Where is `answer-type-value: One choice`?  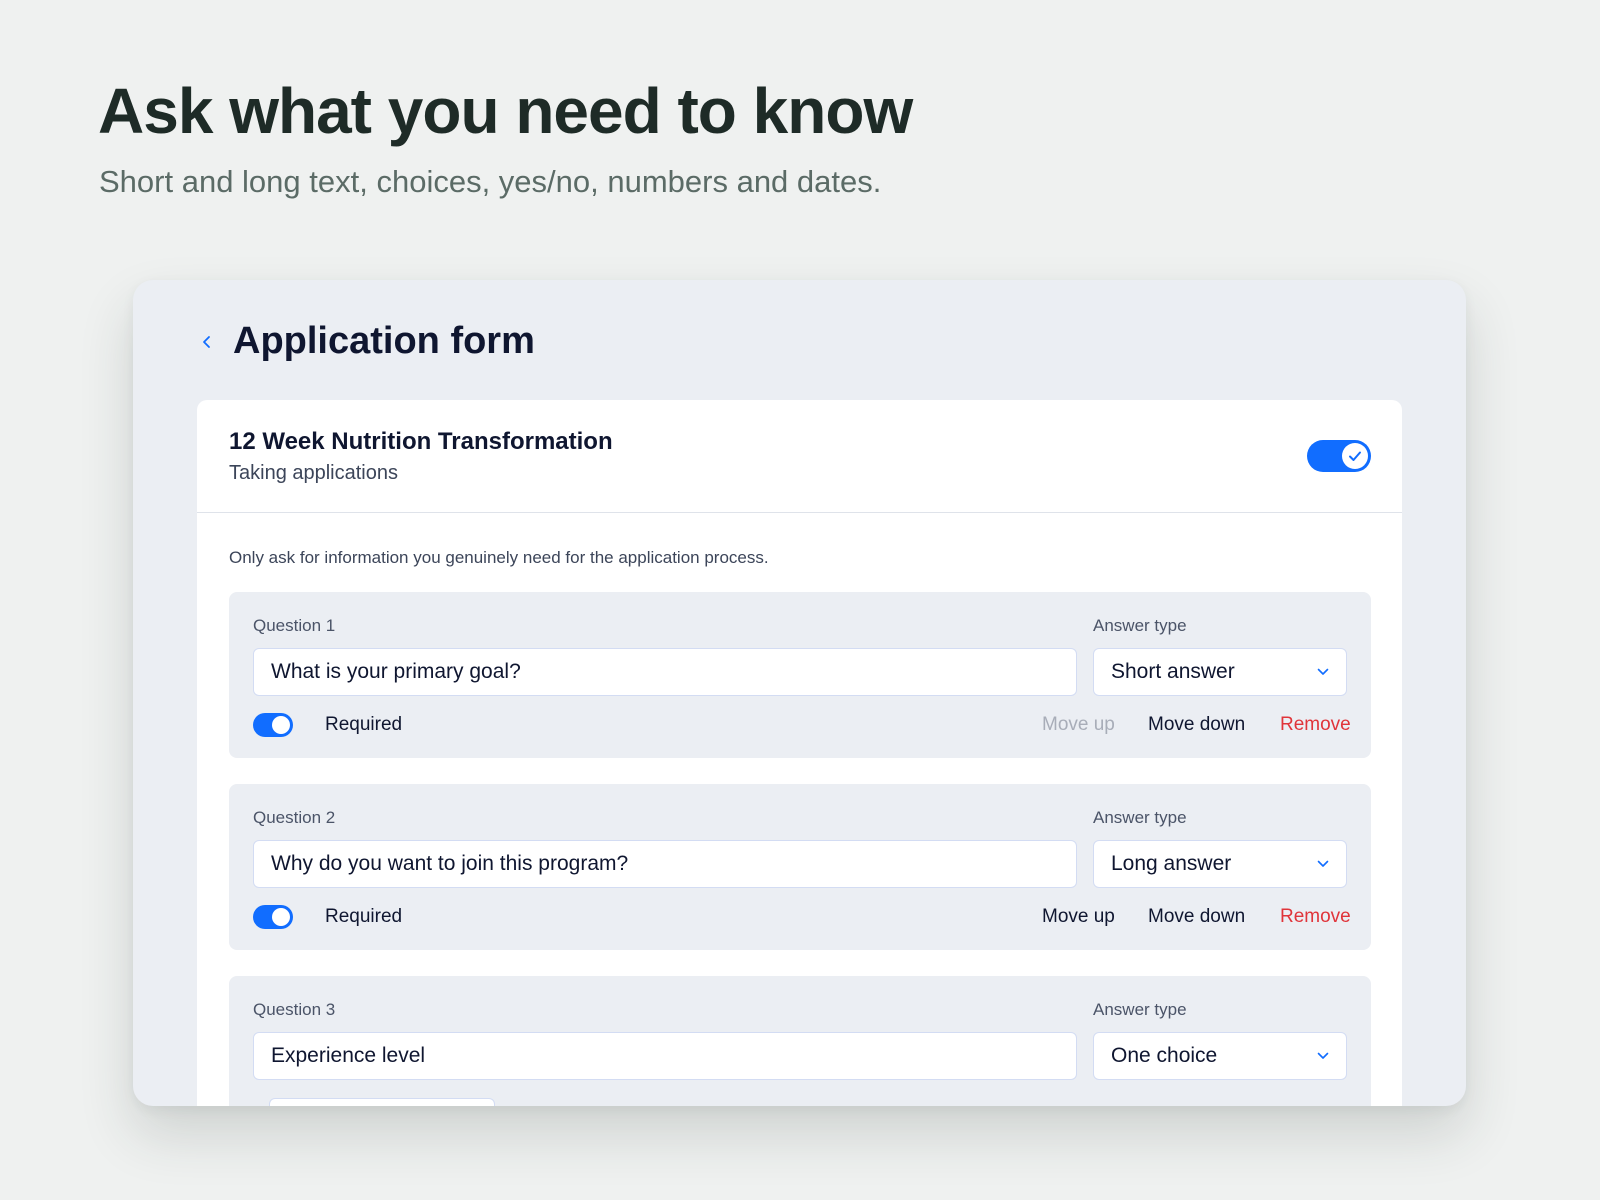
answer-type-value: One choice is located at coordinates (1164, 1055).